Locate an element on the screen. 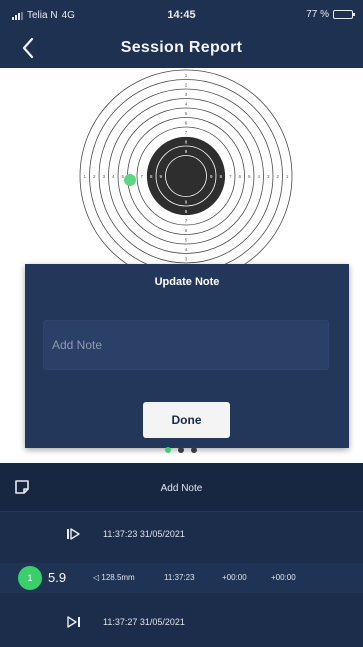  nav-bar: Session Report is located at coordinates (181, 49).